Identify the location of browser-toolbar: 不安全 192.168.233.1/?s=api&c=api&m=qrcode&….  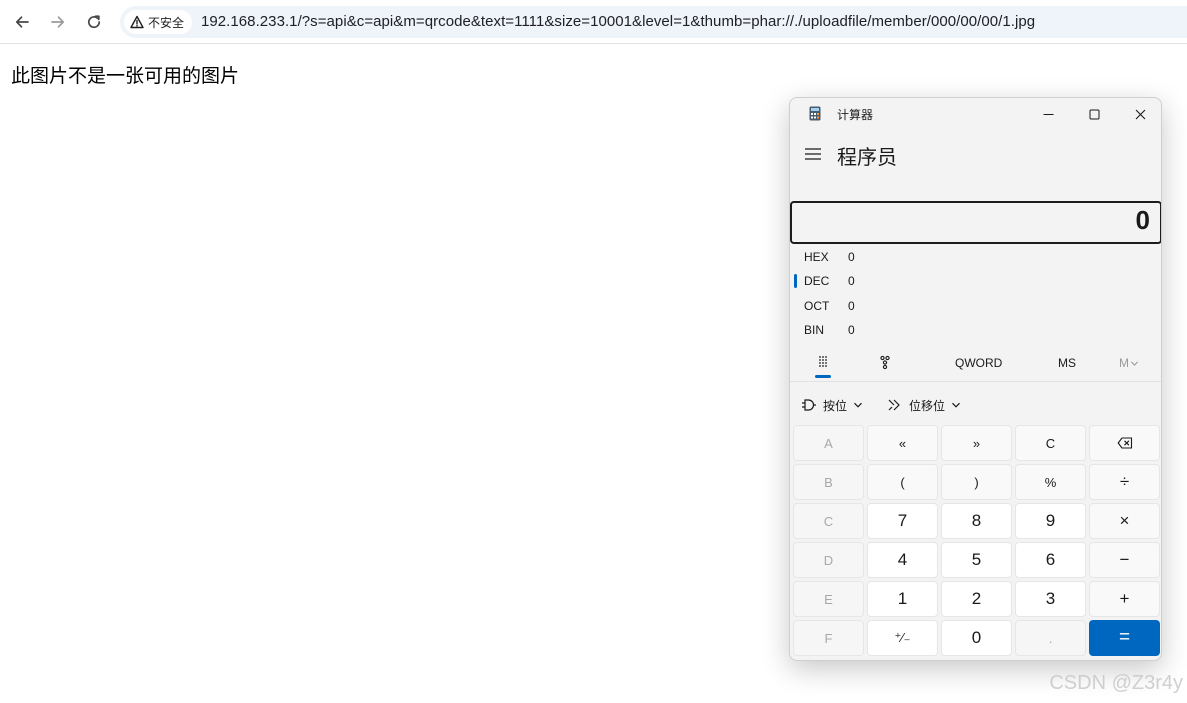
(593, 22).